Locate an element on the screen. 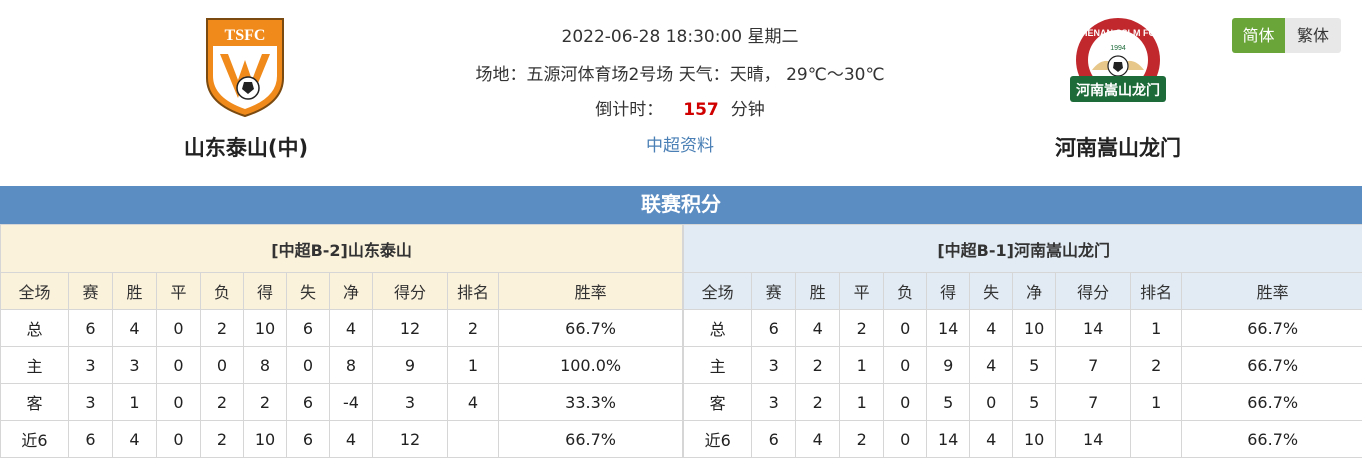  table-row: 总 6 4 2 0 14 4 10 14 1 66.7% is located at coordinates (1022, 328).